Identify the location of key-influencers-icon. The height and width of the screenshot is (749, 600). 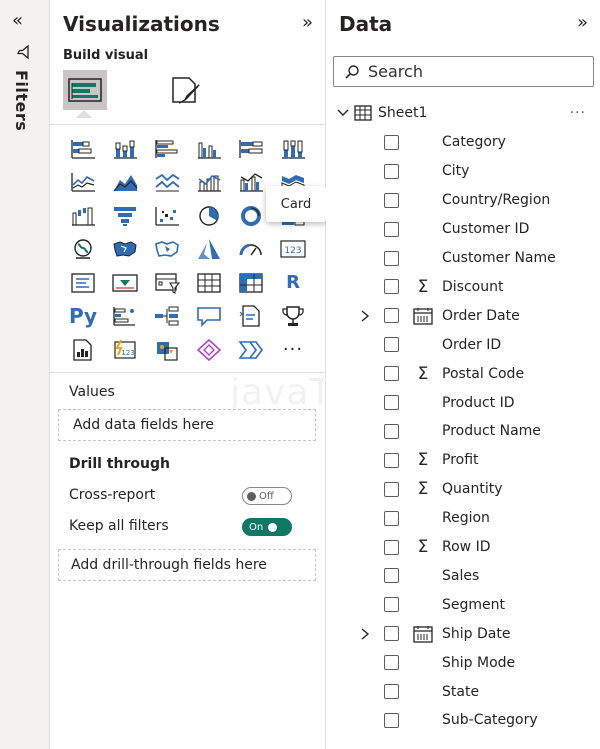
(125, 317).